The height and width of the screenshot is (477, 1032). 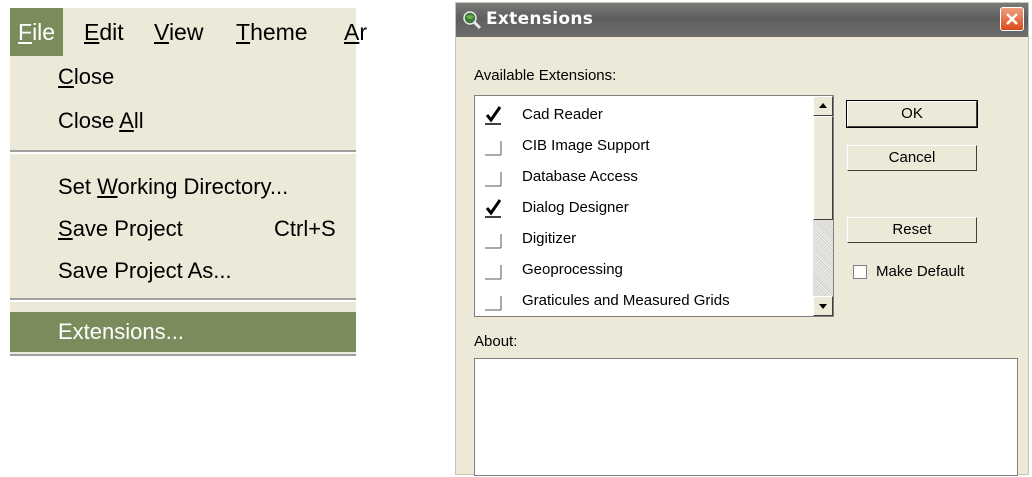 I want to click on dialog-title: Extensions, so click(x=540, y=19).